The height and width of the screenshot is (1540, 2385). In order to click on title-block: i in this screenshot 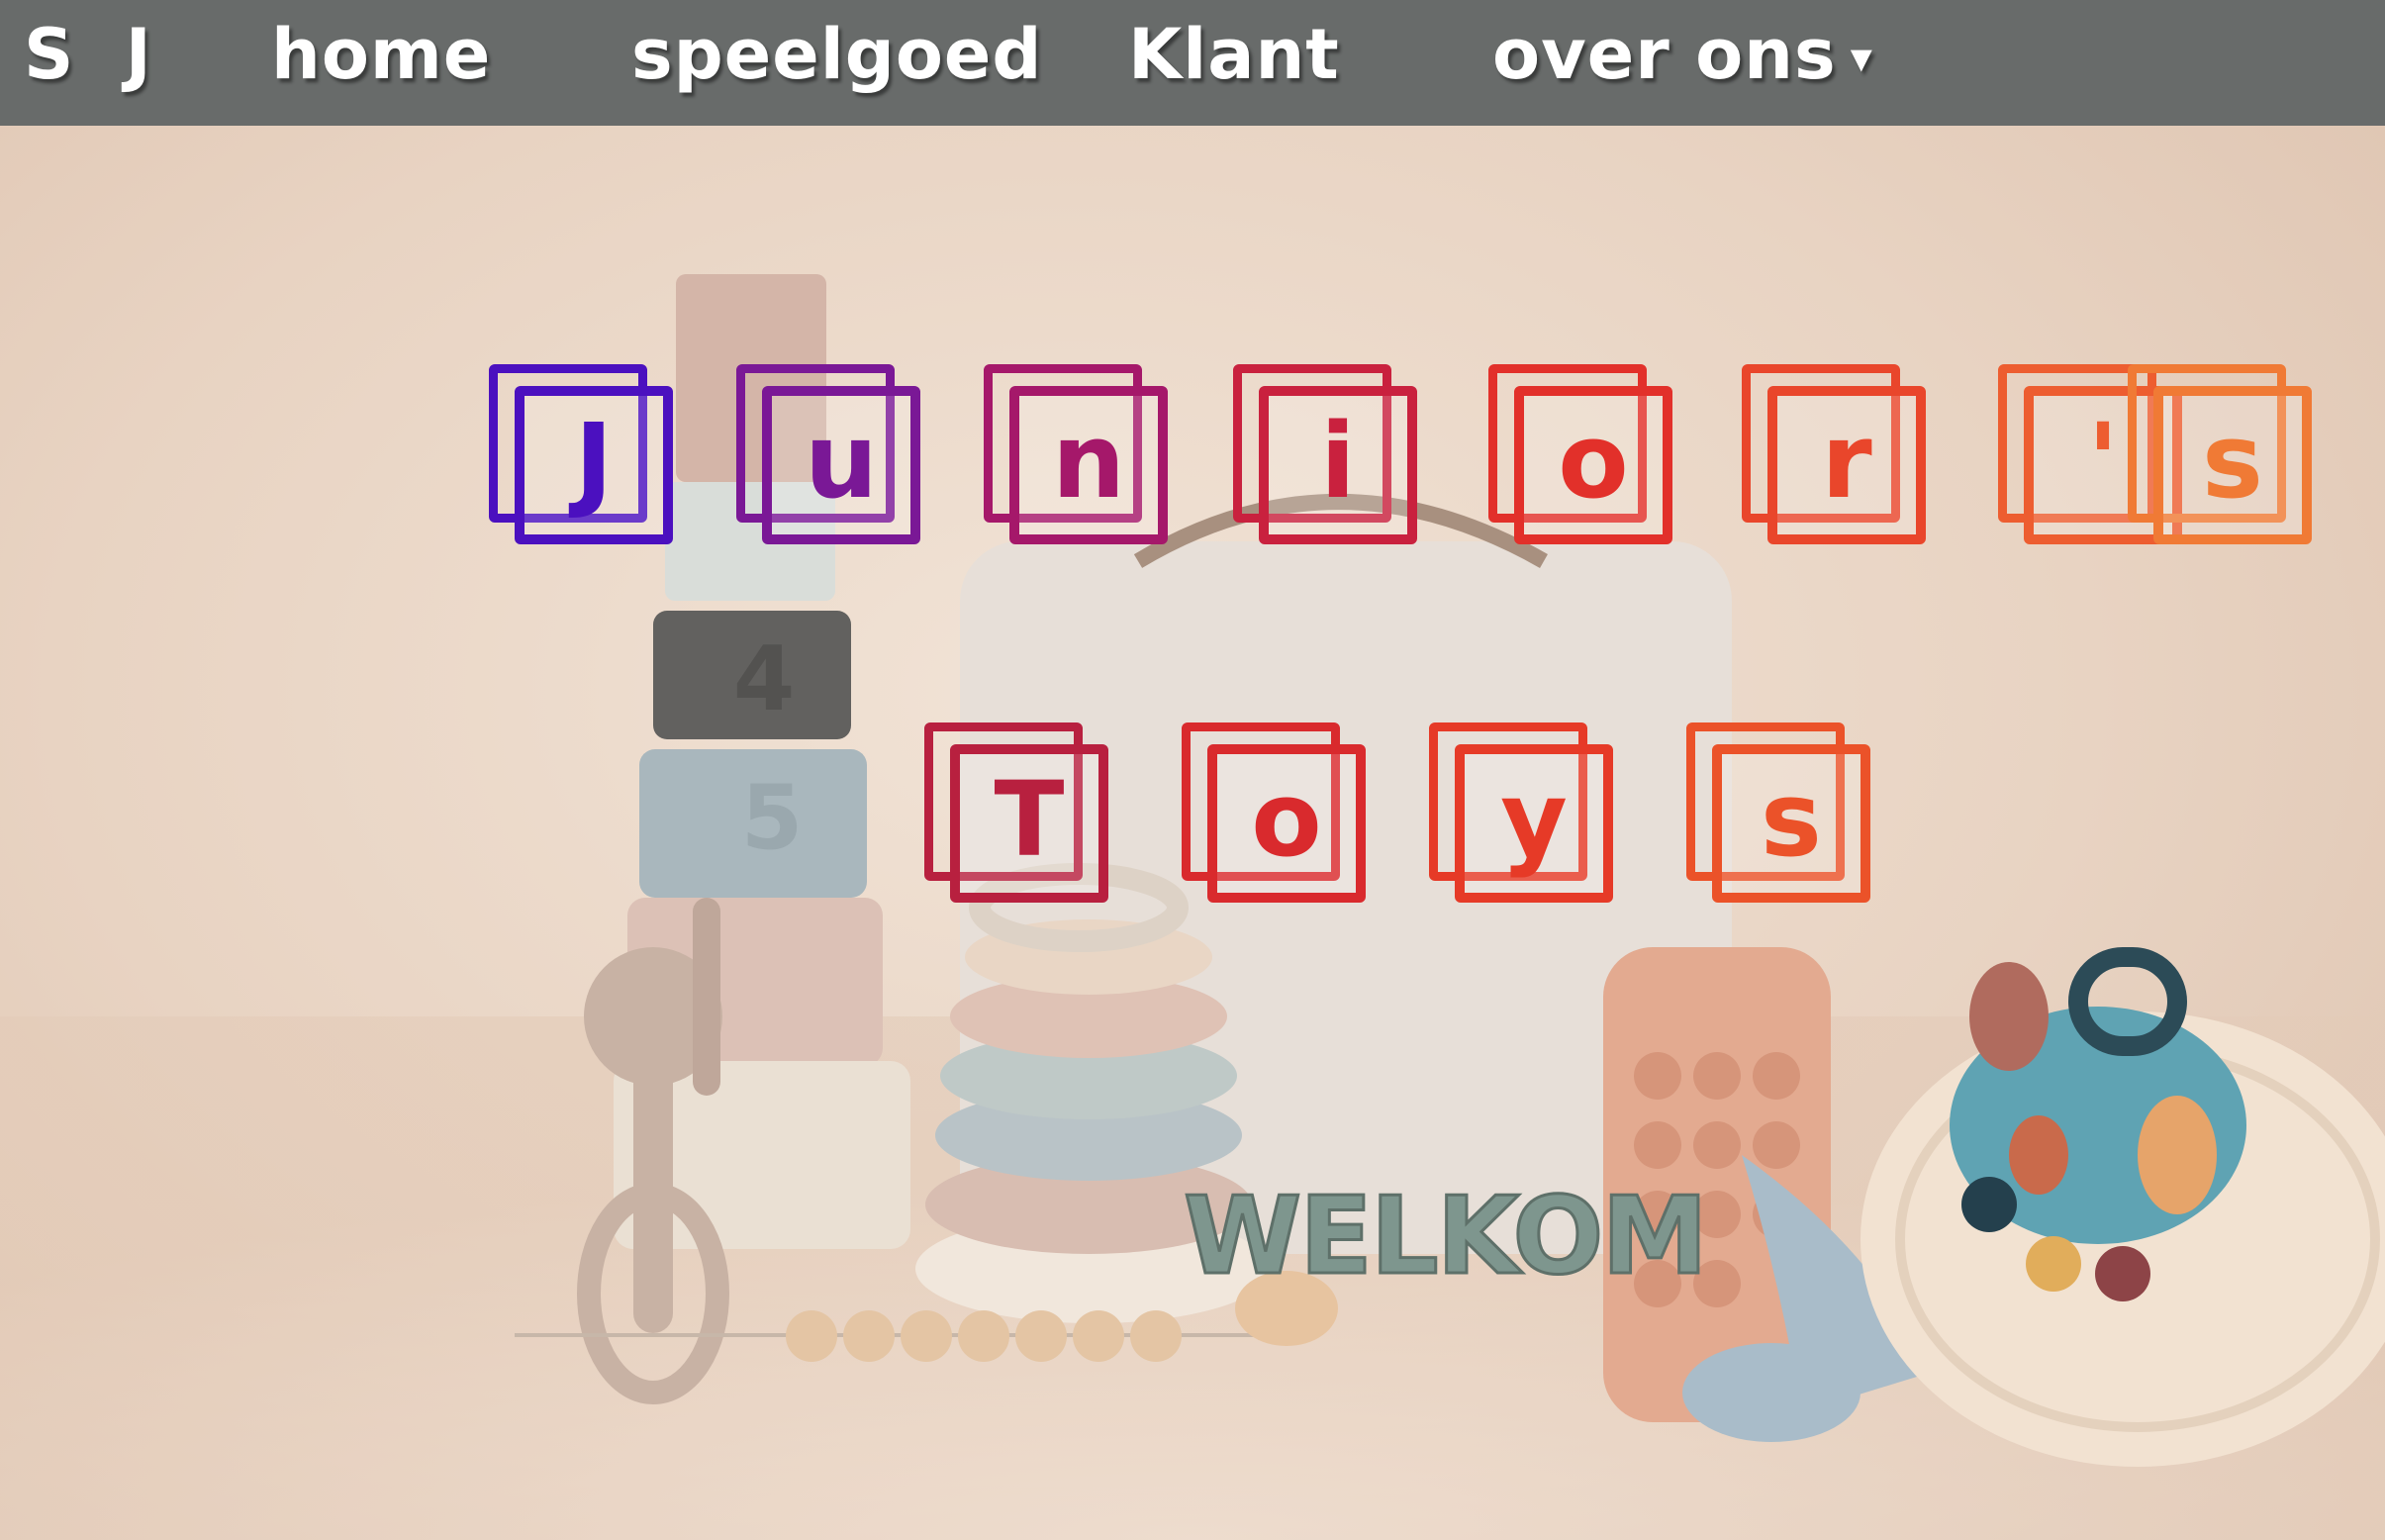, I will do `click(1325, 454)`.